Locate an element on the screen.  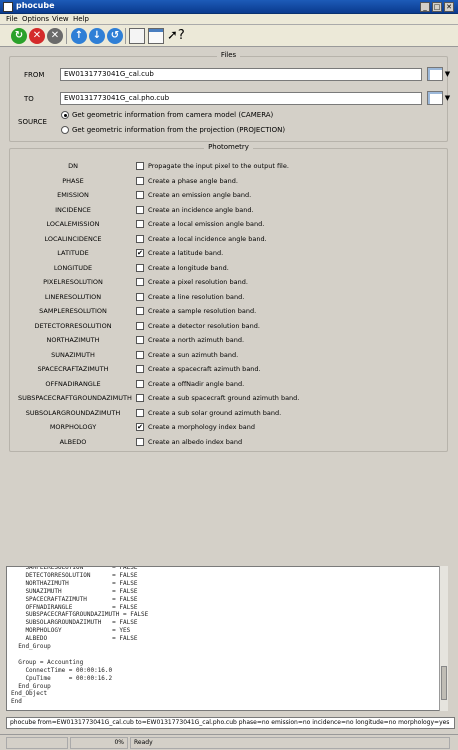
photometry-param-description: Create a line resolution band. is located at coordinates (196, 297).